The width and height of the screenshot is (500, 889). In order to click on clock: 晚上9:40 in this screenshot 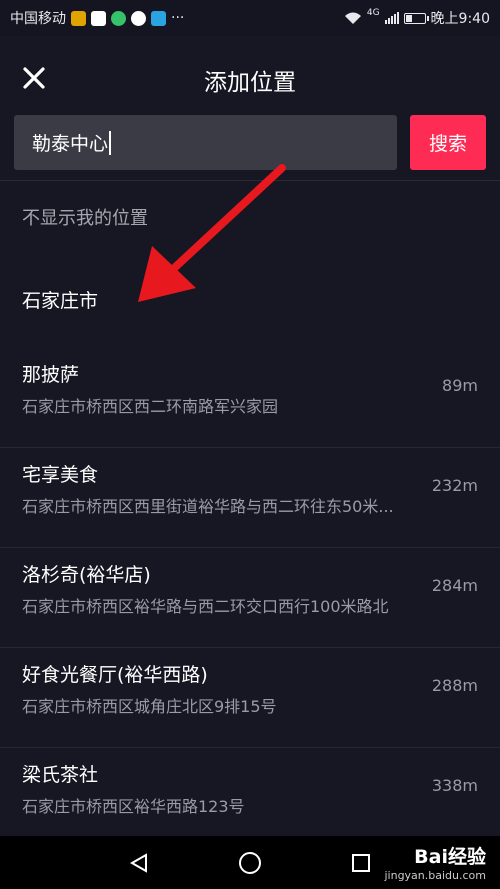, I will do `click(460, 19)`.